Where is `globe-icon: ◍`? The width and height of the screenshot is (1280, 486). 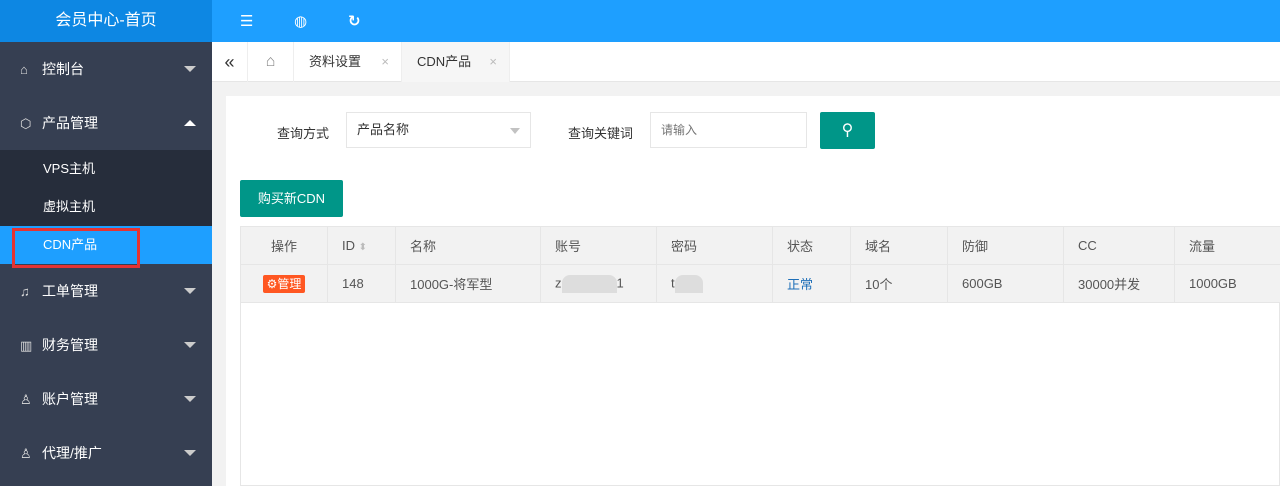
globe-icon: ◍ is located at coordinates (300, 21).